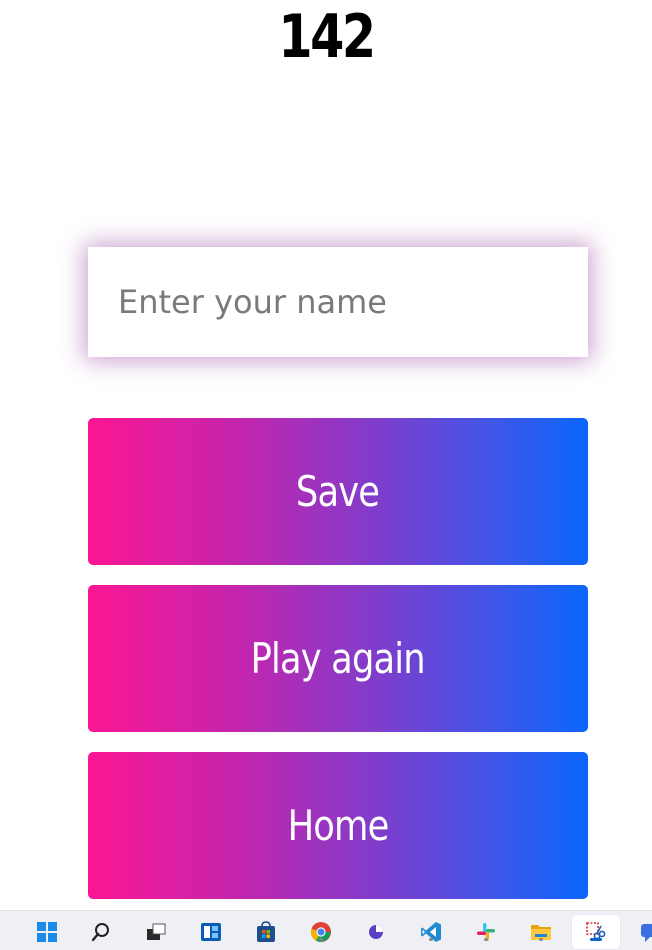 The image size is (652, 950). Describe the element at coordinates (646, 932) in the screenshot. I see `chat-icon` at that location.